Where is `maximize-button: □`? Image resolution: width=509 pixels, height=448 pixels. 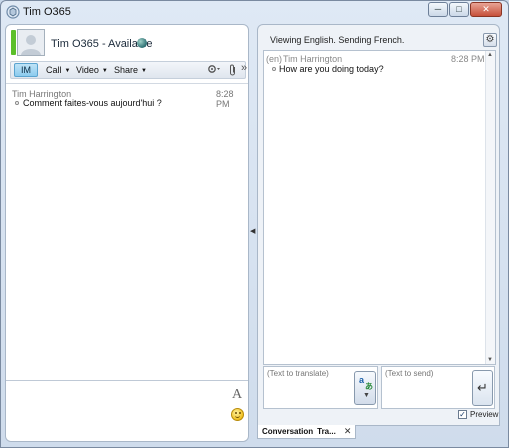 maximize-button: □ is located at coordinates (459, 9).